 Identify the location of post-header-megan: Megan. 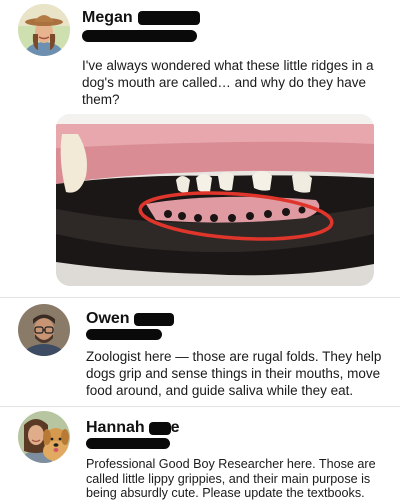
(141, 18).